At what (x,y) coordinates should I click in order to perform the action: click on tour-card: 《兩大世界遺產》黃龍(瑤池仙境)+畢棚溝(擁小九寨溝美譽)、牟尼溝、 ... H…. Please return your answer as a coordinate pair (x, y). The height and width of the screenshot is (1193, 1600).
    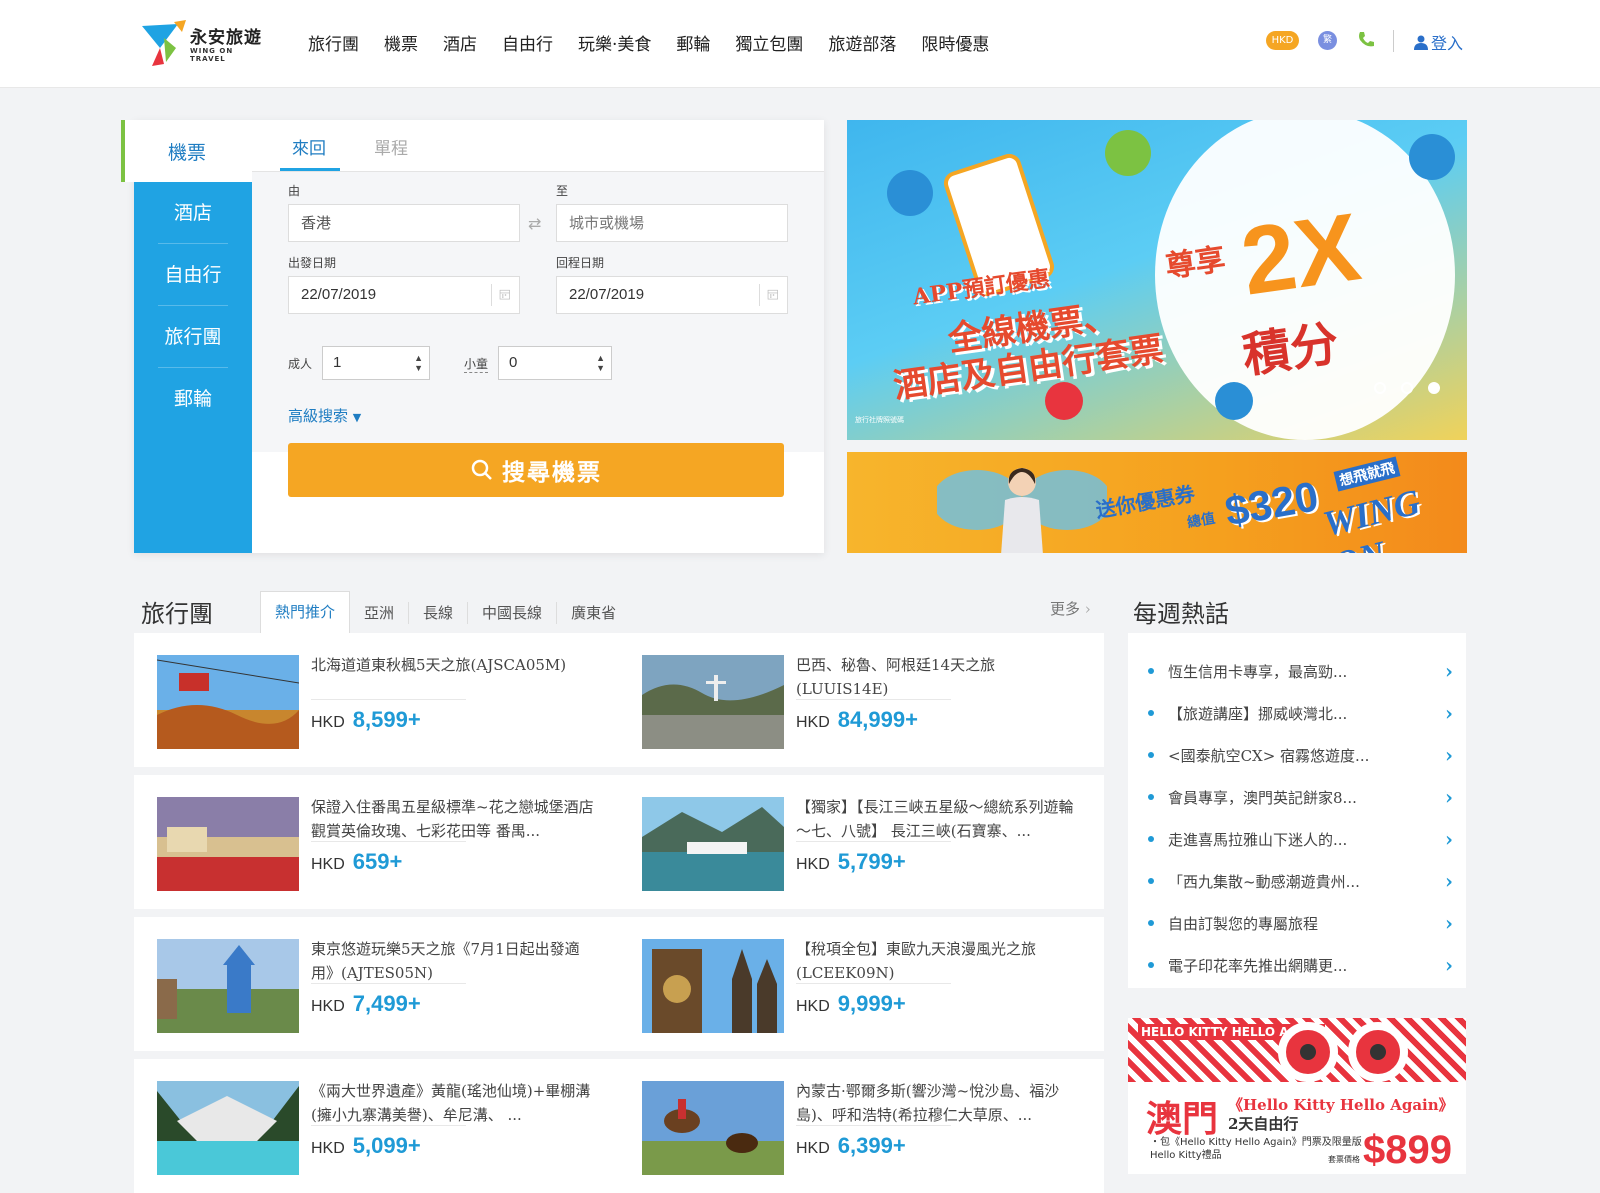
    Looking at the image, I should click on (376, 1126).